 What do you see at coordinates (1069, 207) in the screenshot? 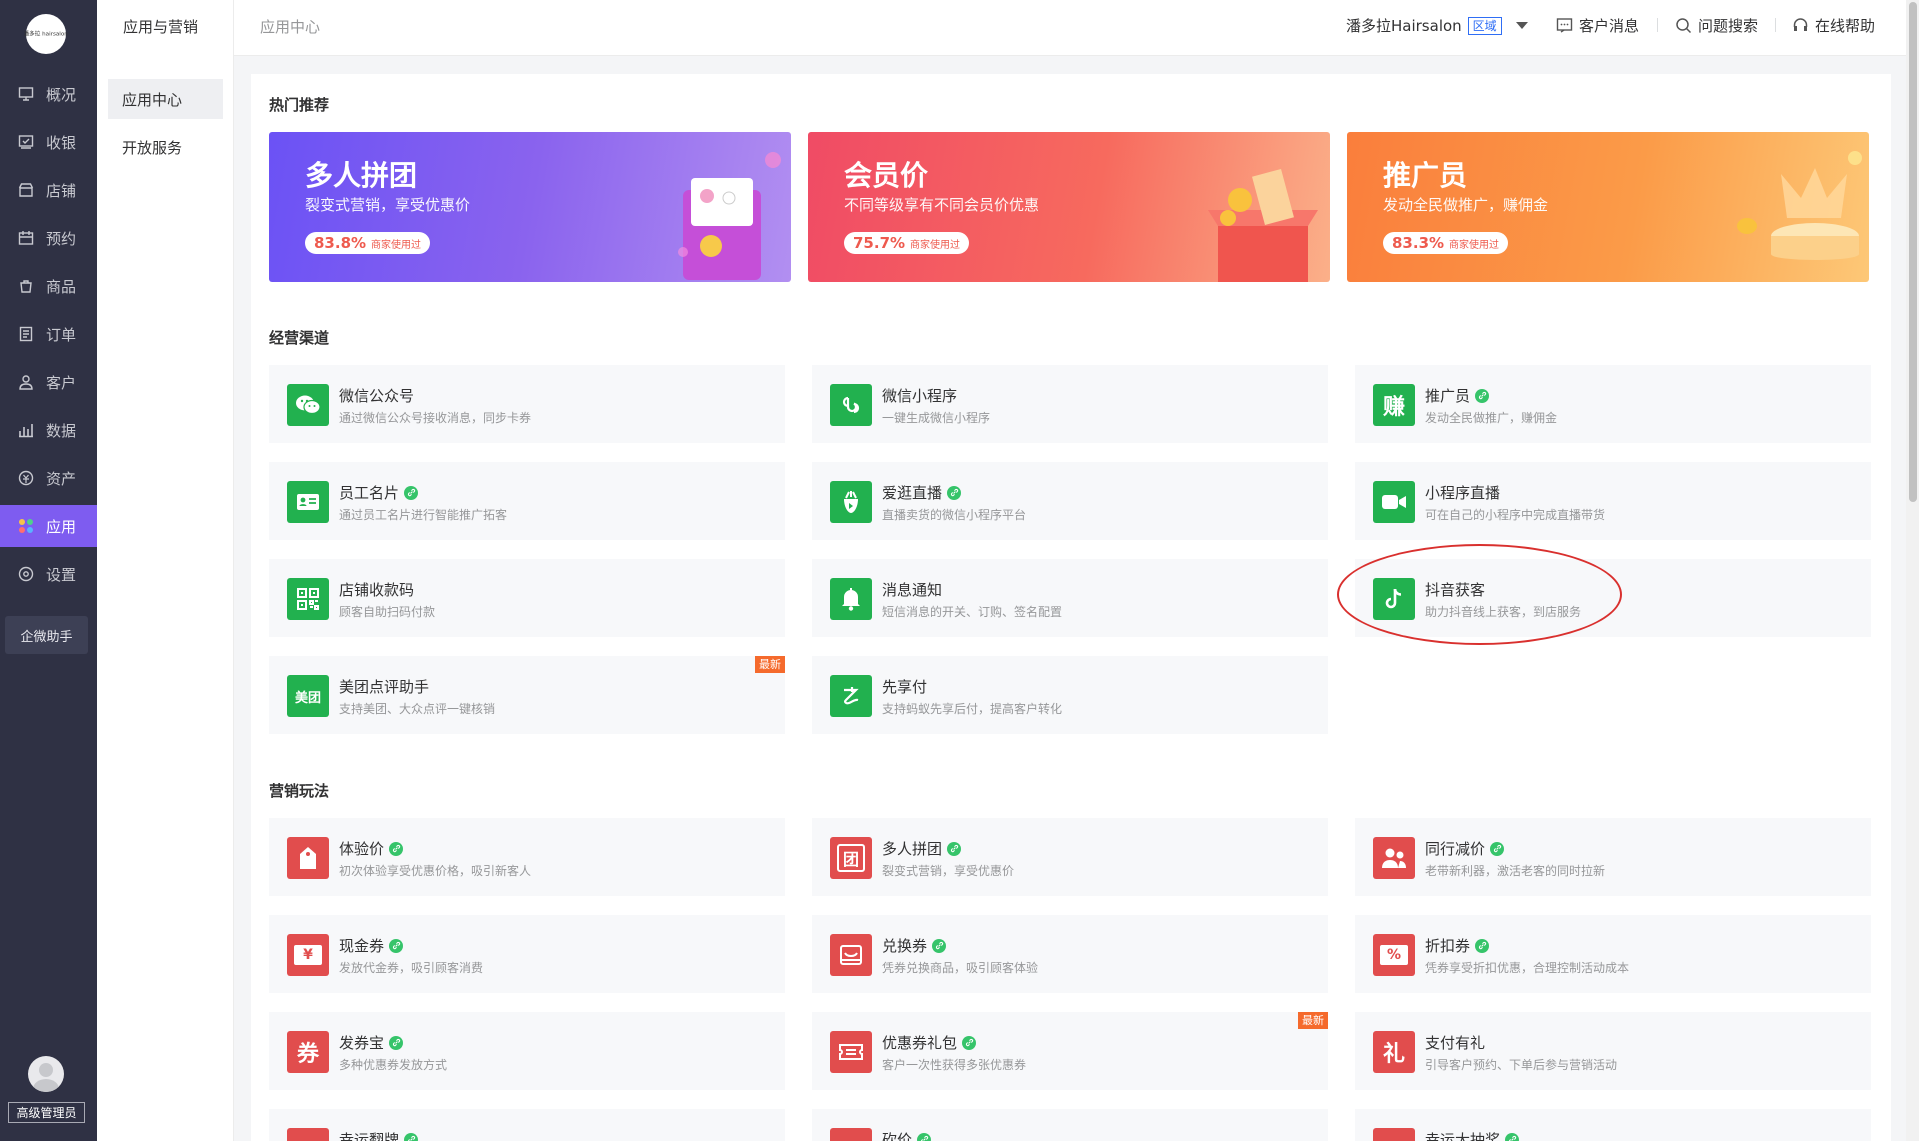
I see `banner-member-price: 会员价 不同等级享有不同会员价优惠 75.7% 商家使用过` at bounding box center [1069, 207].